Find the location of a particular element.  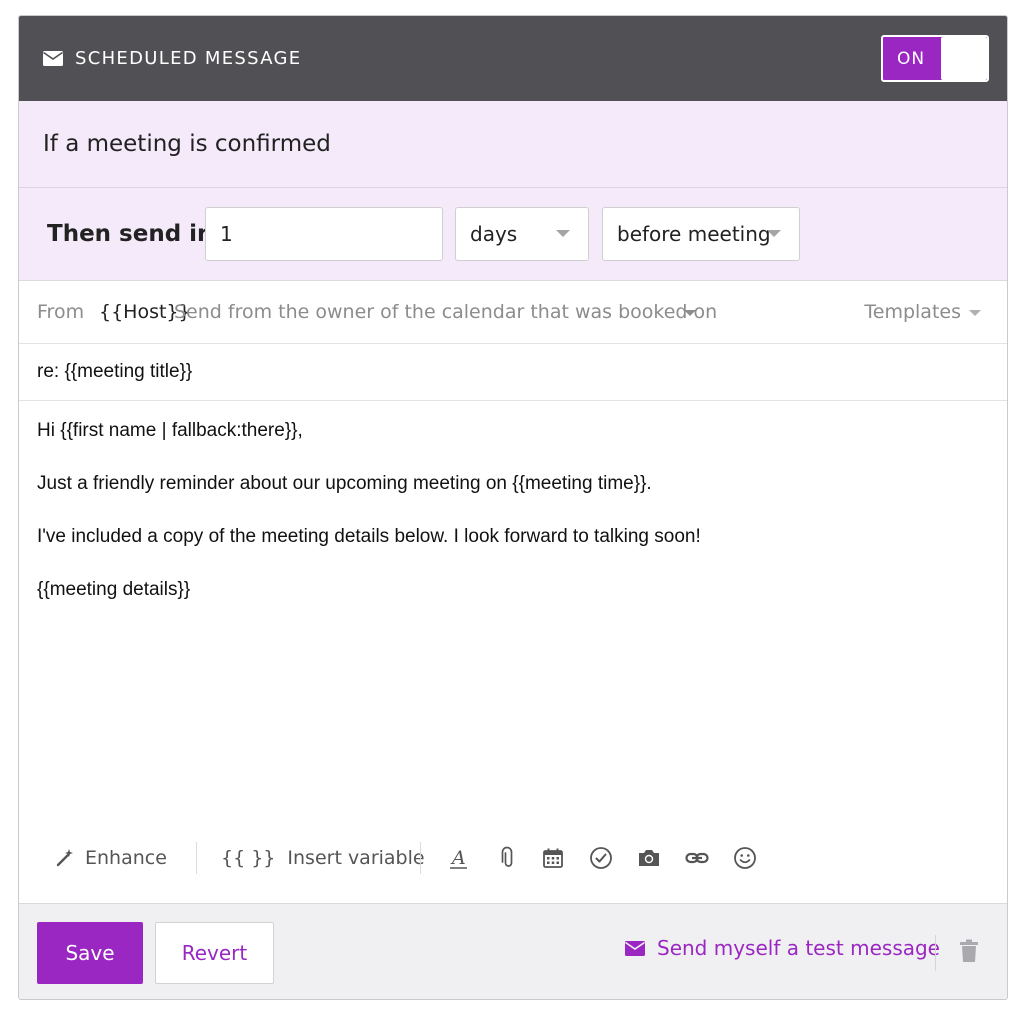

svg-text: A is located at coordinates (458, 858).